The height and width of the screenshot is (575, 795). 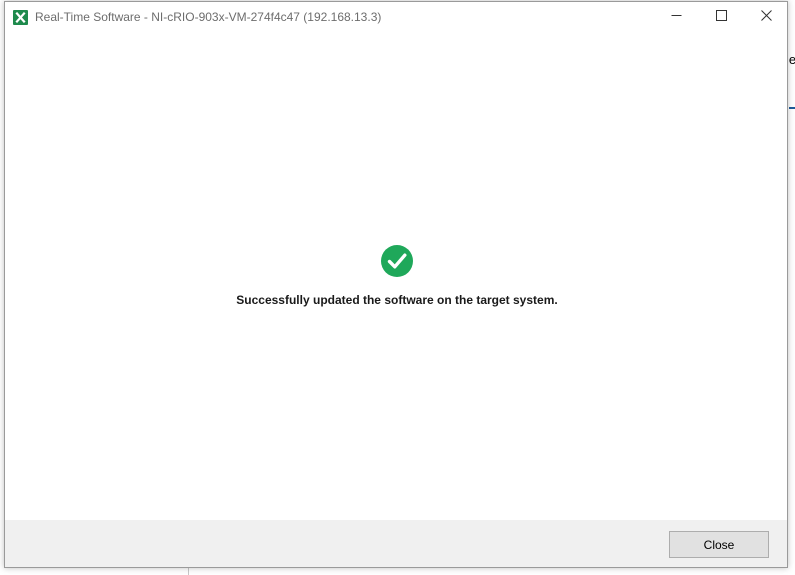 What do you see at coordinates (719, 544) in the screenshot?
I see `close-button: Close` at bounding box center [719, 544].